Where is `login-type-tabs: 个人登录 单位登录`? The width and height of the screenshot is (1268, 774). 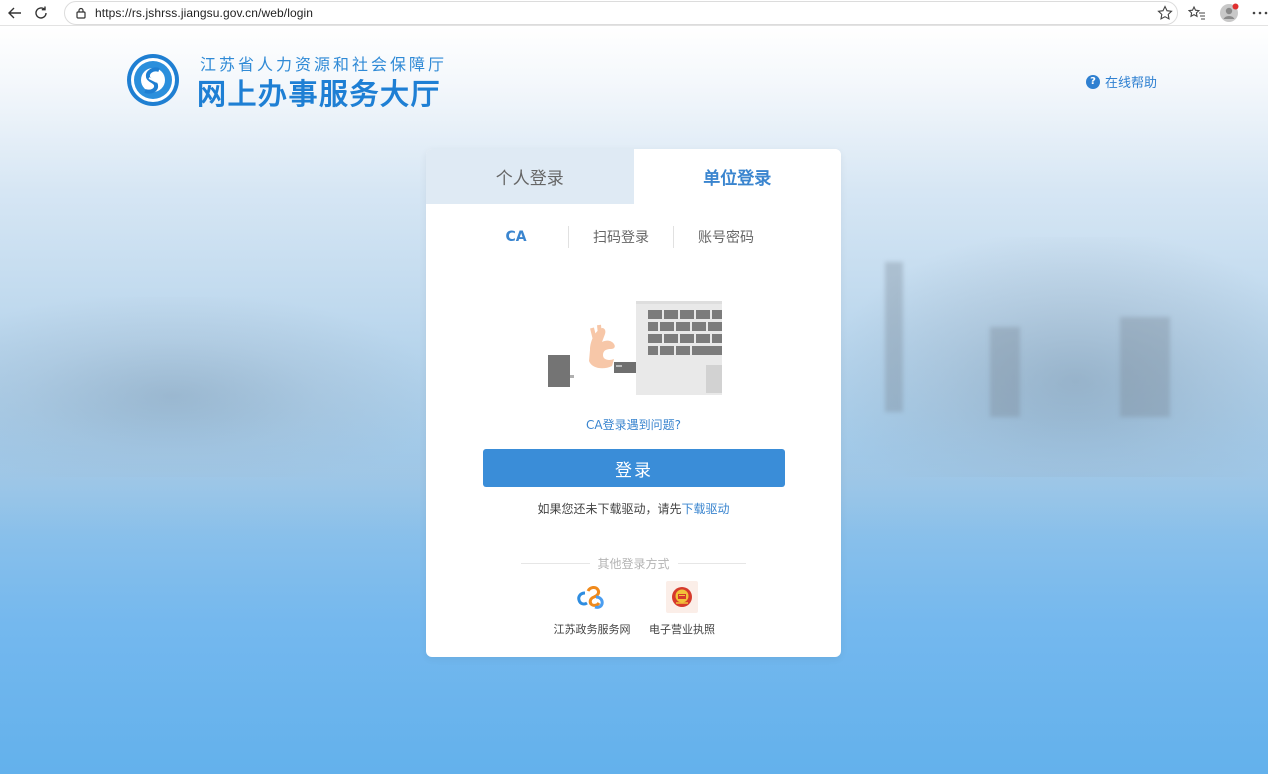
login-type-tabs: 个人登录 单位登录 is located at coordinates (633, 176).